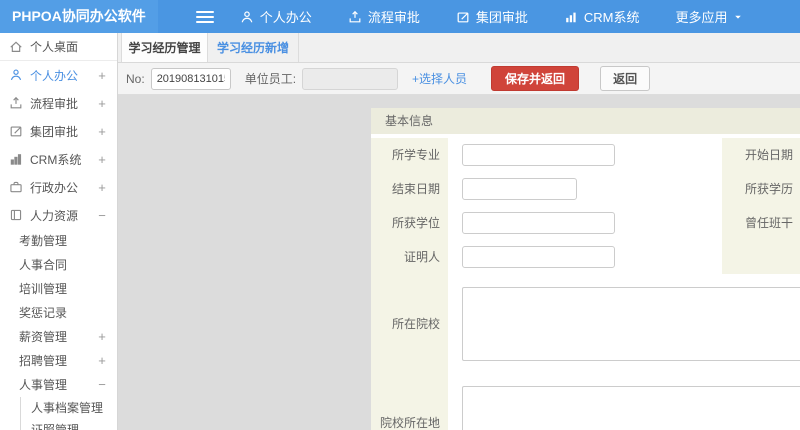  Describe the element at coordinates (253, 47) in the screenshot. I see `tab-study-history-new: 学习经历新增` at that location.